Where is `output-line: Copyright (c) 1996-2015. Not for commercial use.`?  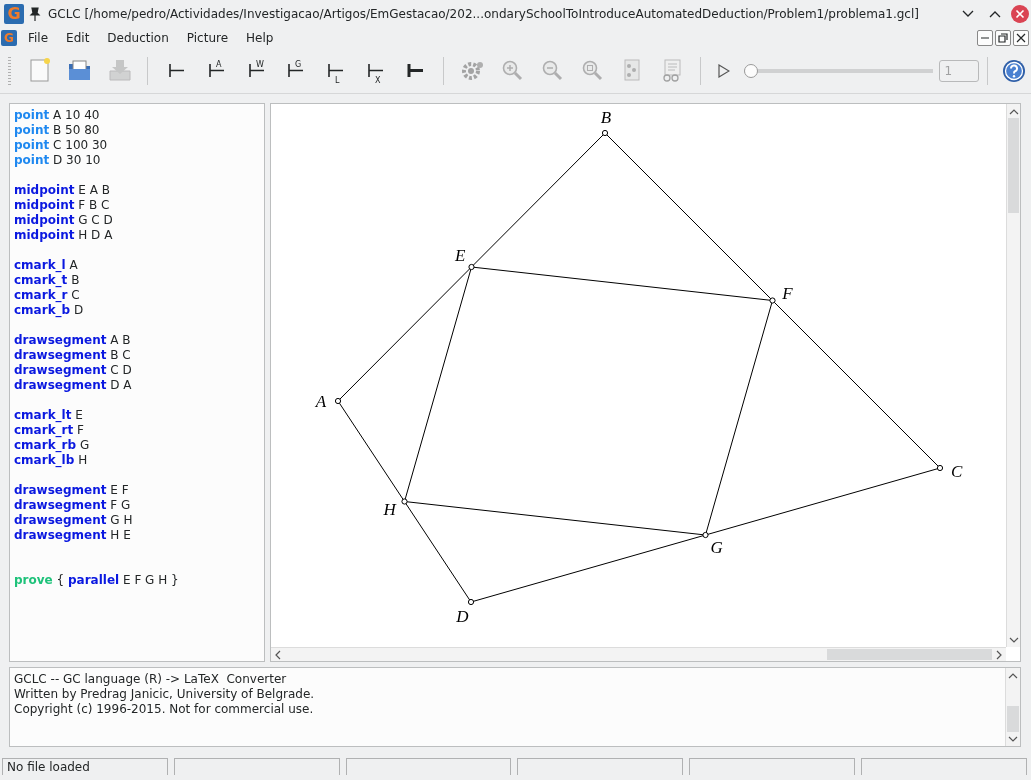
output-line: Copyright (c) 1996-2015. Not for commercial use. is located at coordinates (164, 709).